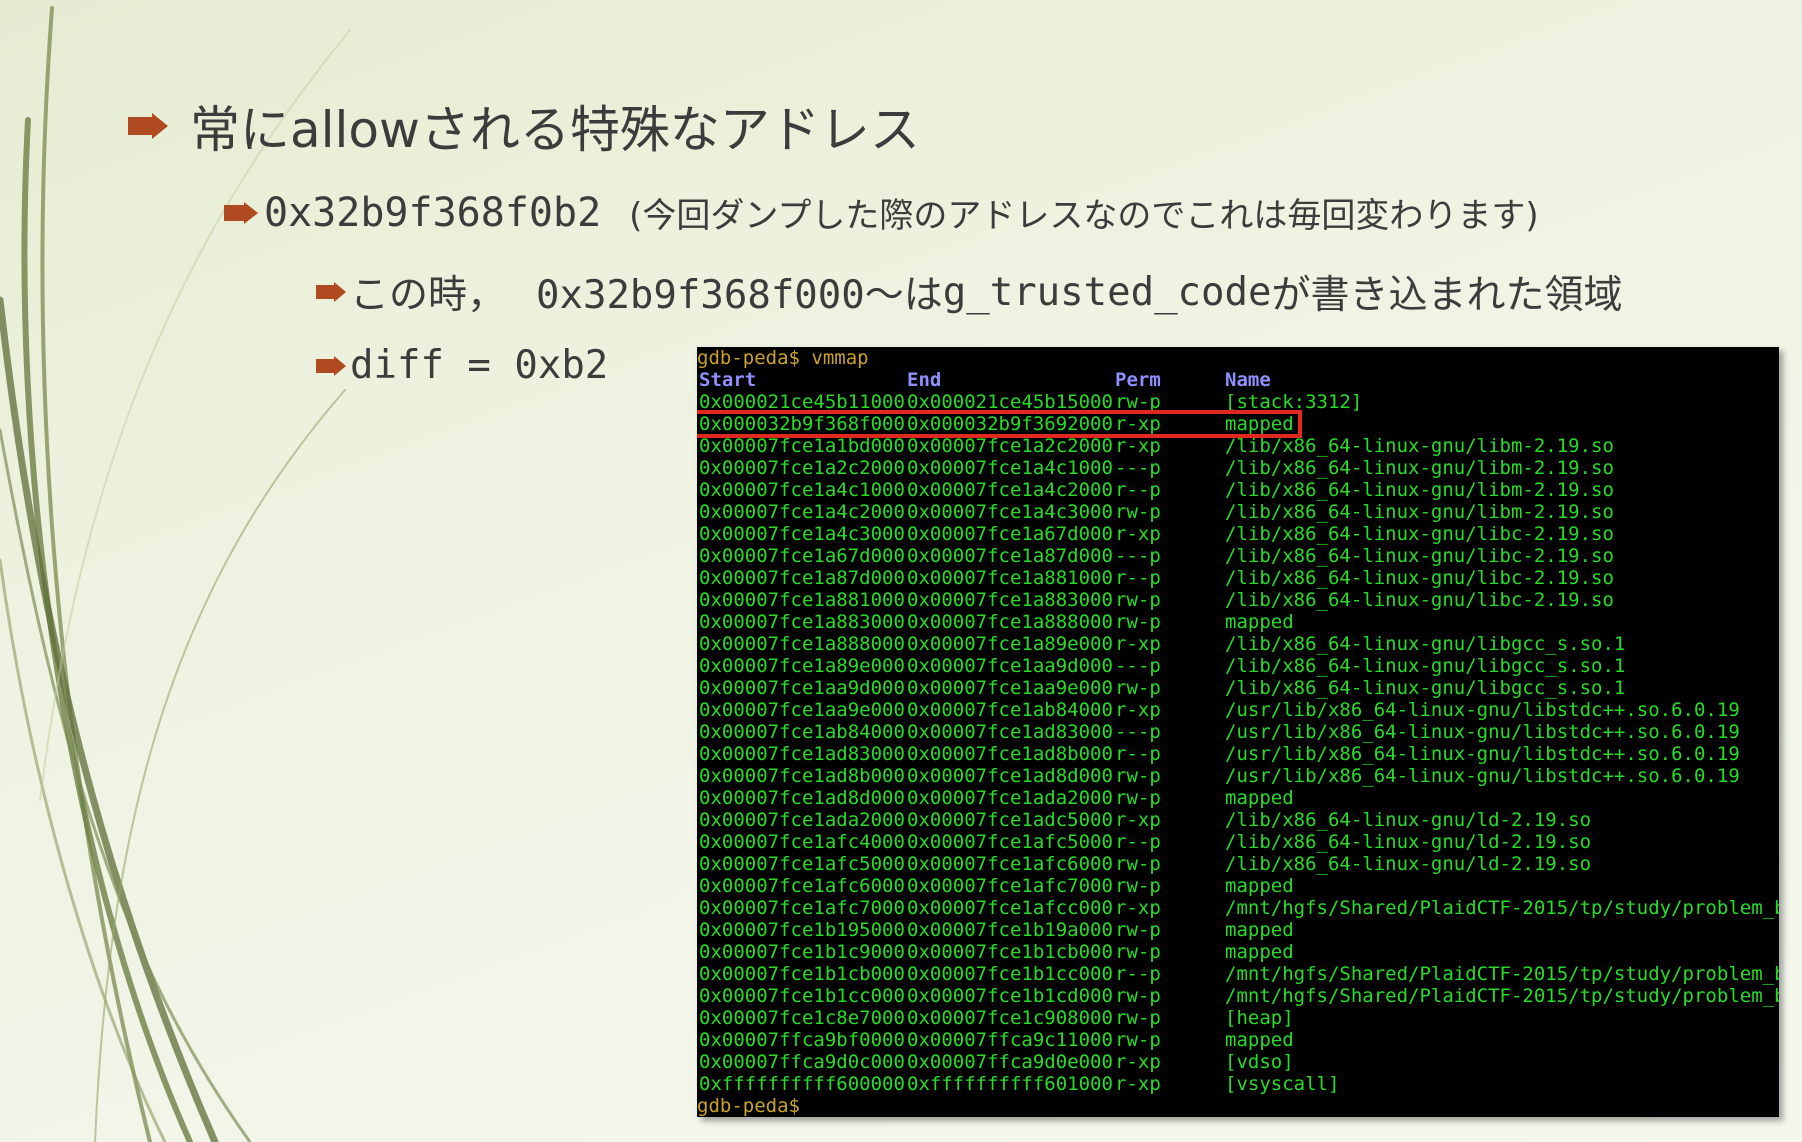 The image size is (1802, 1142). Describe the element at coordinates (802, 1084) in the screenshot. I see `row-start: 0xffffffffff600000` at that location.